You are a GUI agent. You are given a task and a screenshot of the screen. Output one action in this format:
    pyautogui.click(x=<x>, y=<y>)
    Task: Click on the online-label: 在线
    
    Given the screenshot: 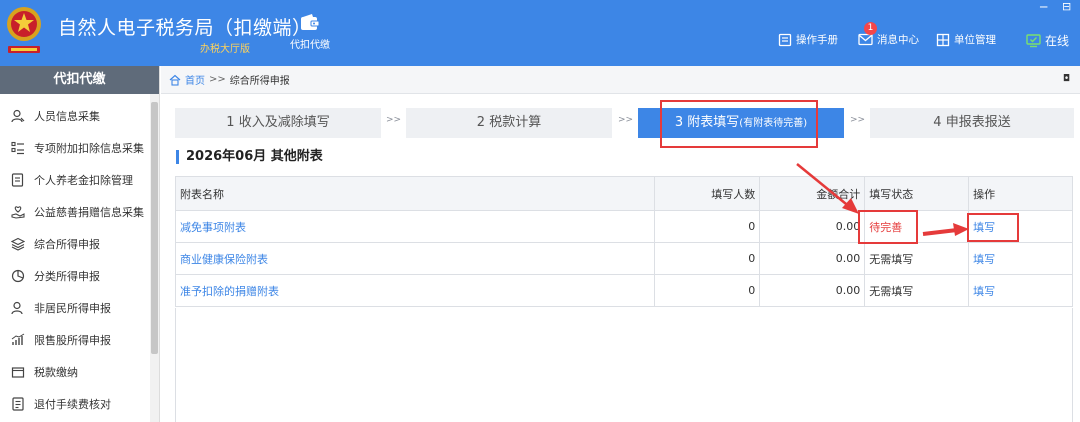 What is the action you would take?
    pyautogui.click(x=1057, y=41)
    